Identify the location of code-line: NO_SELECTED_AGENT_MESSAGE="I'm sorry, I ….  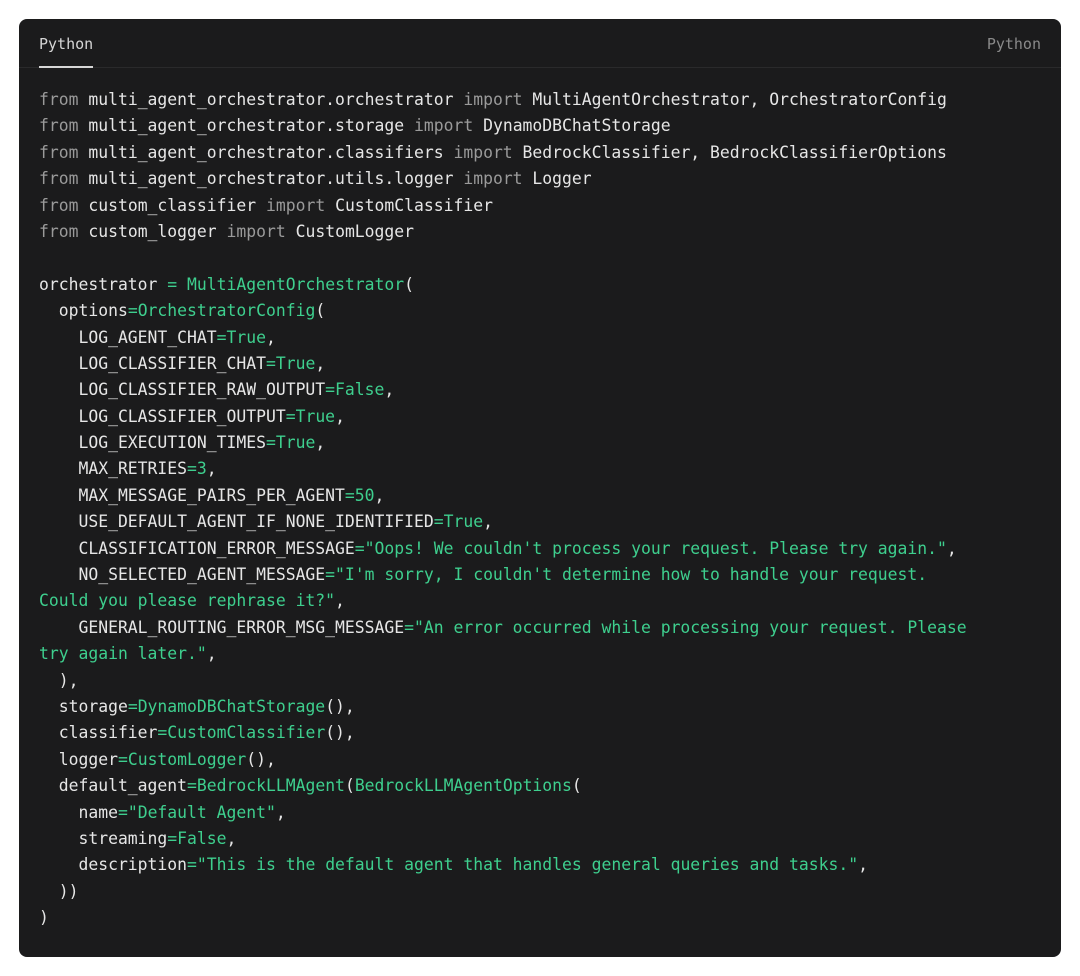
(545, 575).